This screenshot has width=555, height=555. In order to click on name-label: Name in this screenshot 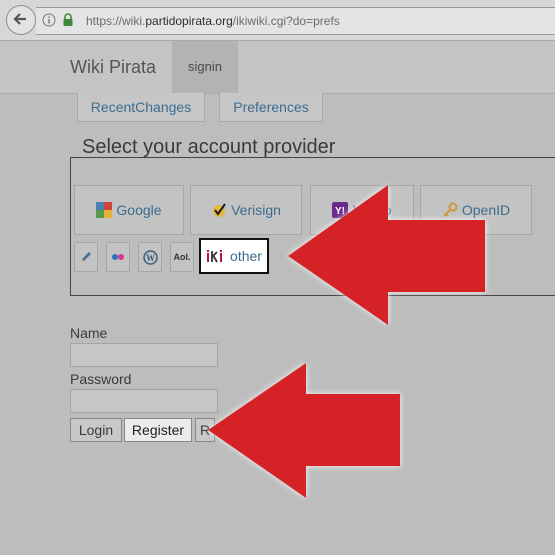, I will do `click(89, 333)`.